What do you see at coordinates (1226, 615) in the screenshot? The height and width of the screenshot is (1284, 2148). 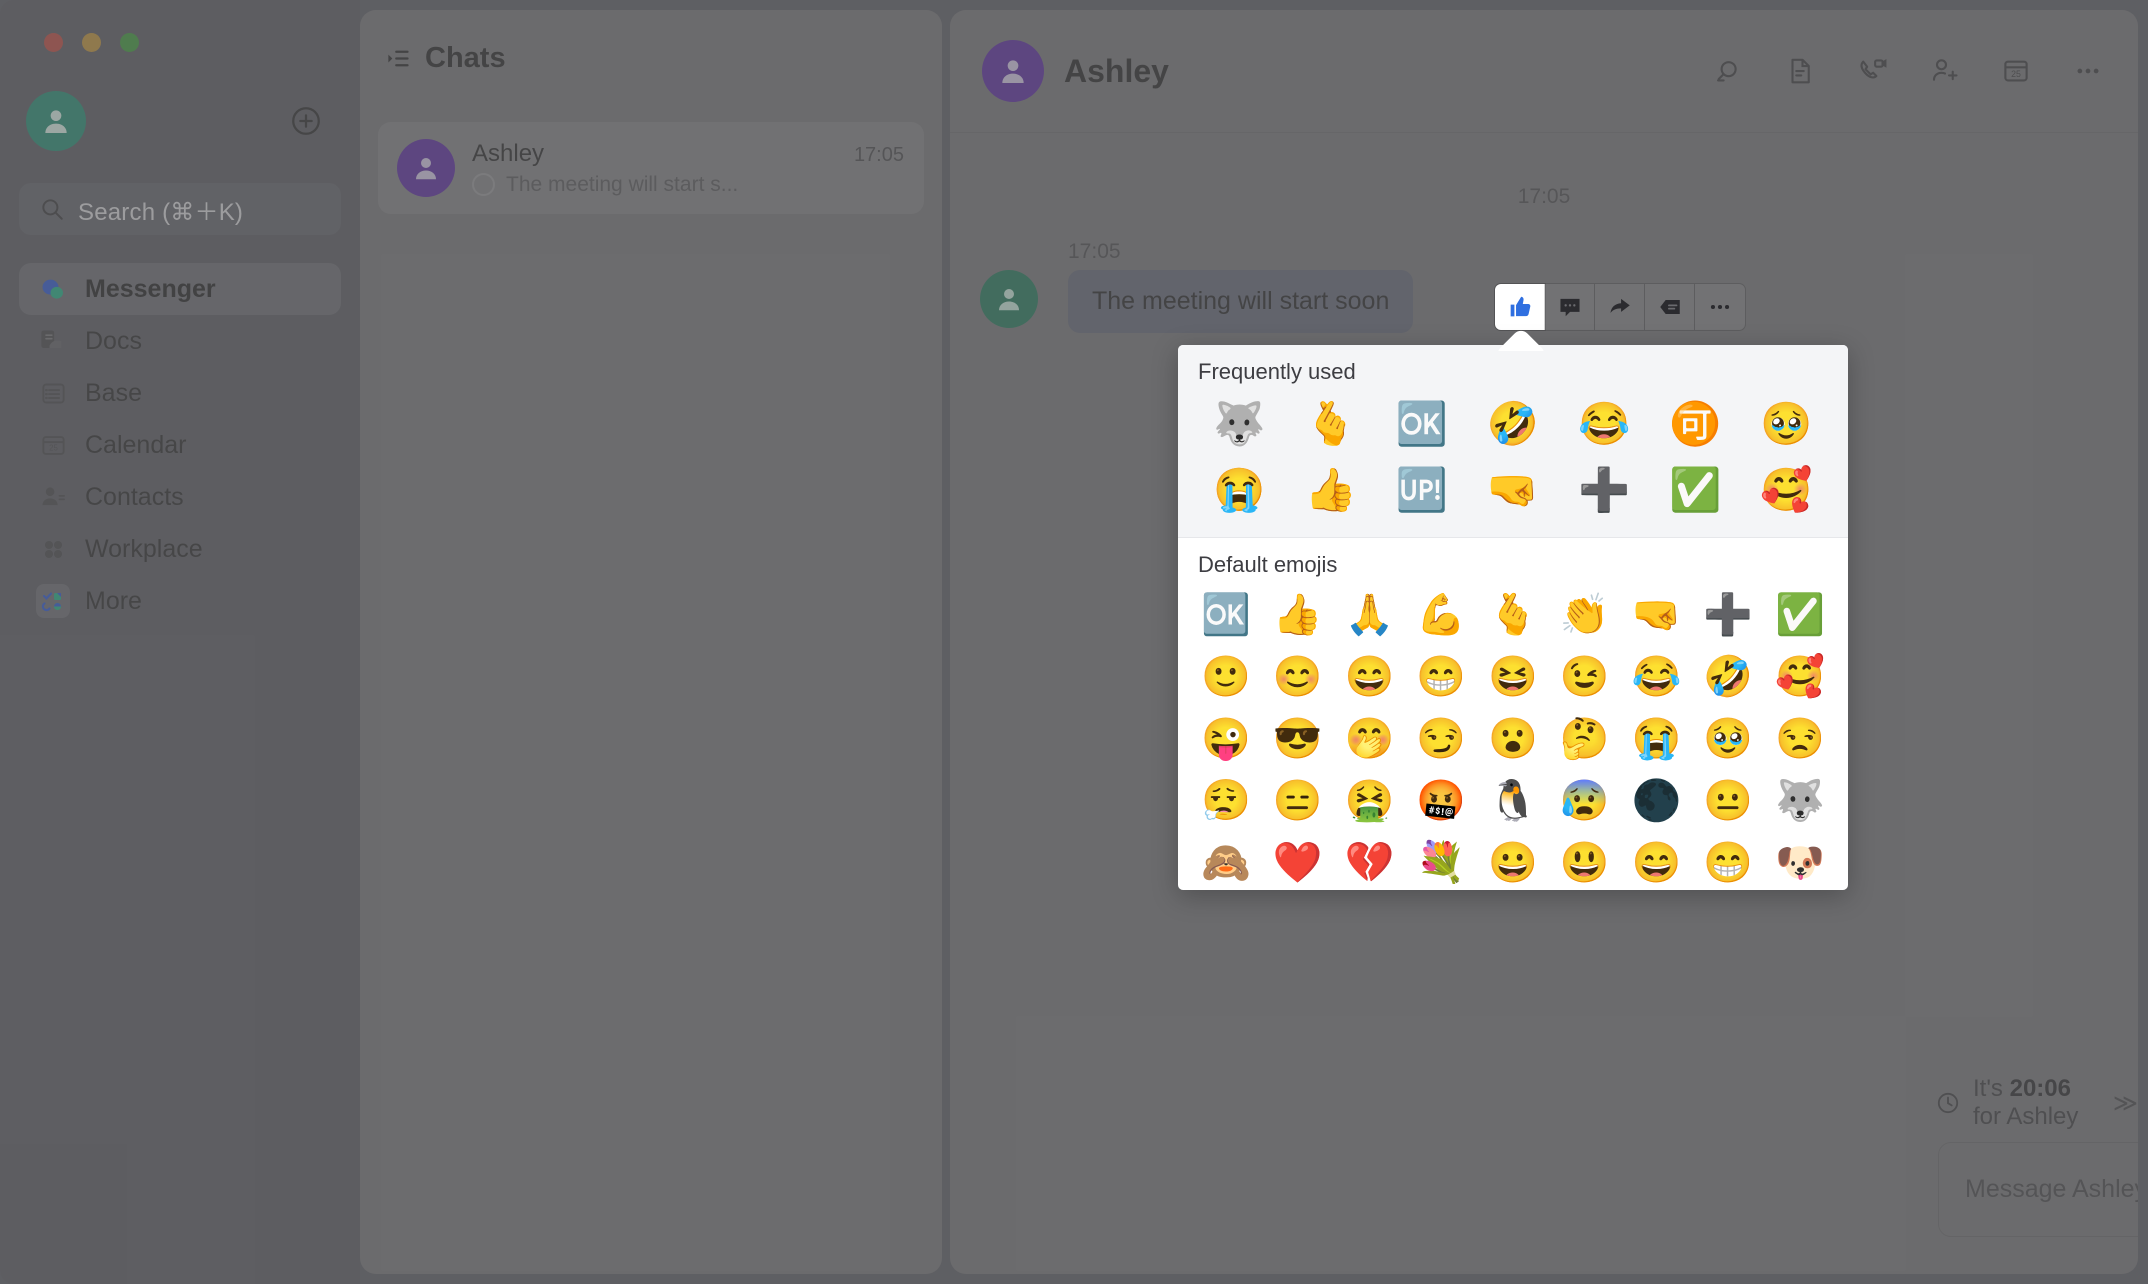 I see `ok-emoji: 🆗` at bounding box center [1226, 615].